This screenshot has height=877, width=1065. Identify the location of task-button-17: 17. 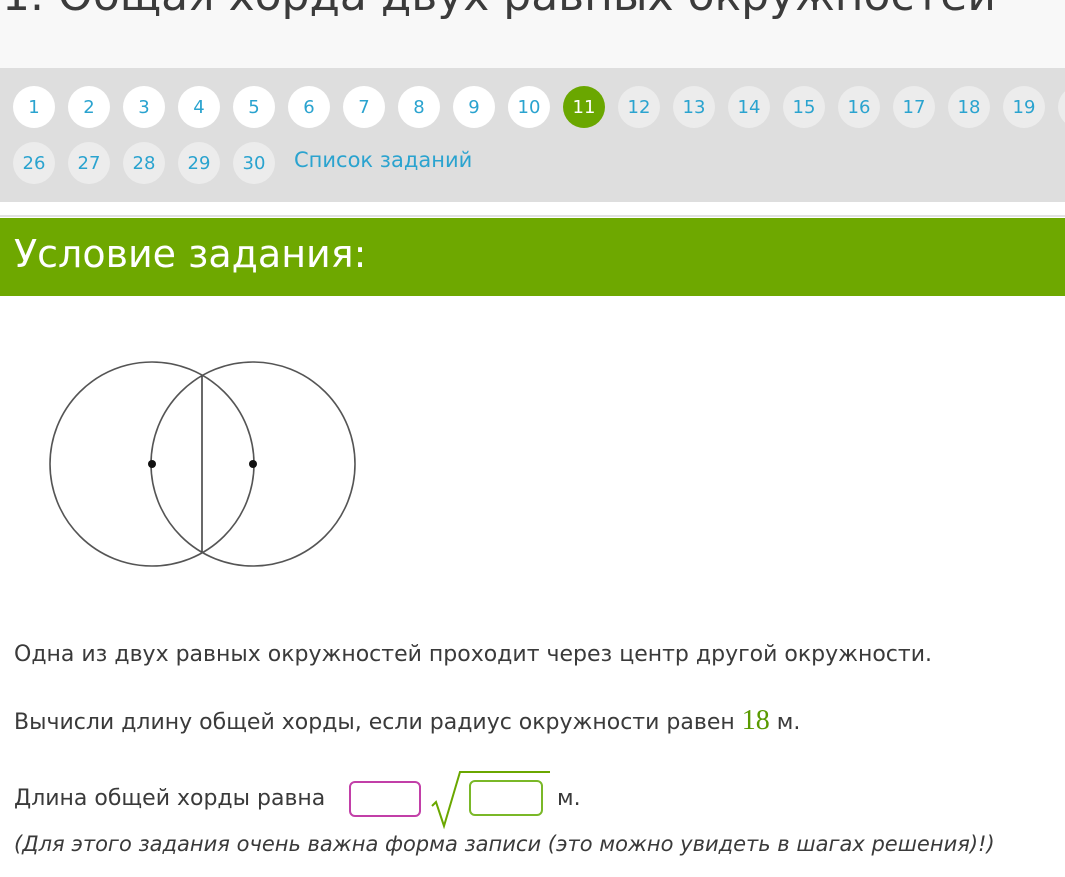
(914, 107).